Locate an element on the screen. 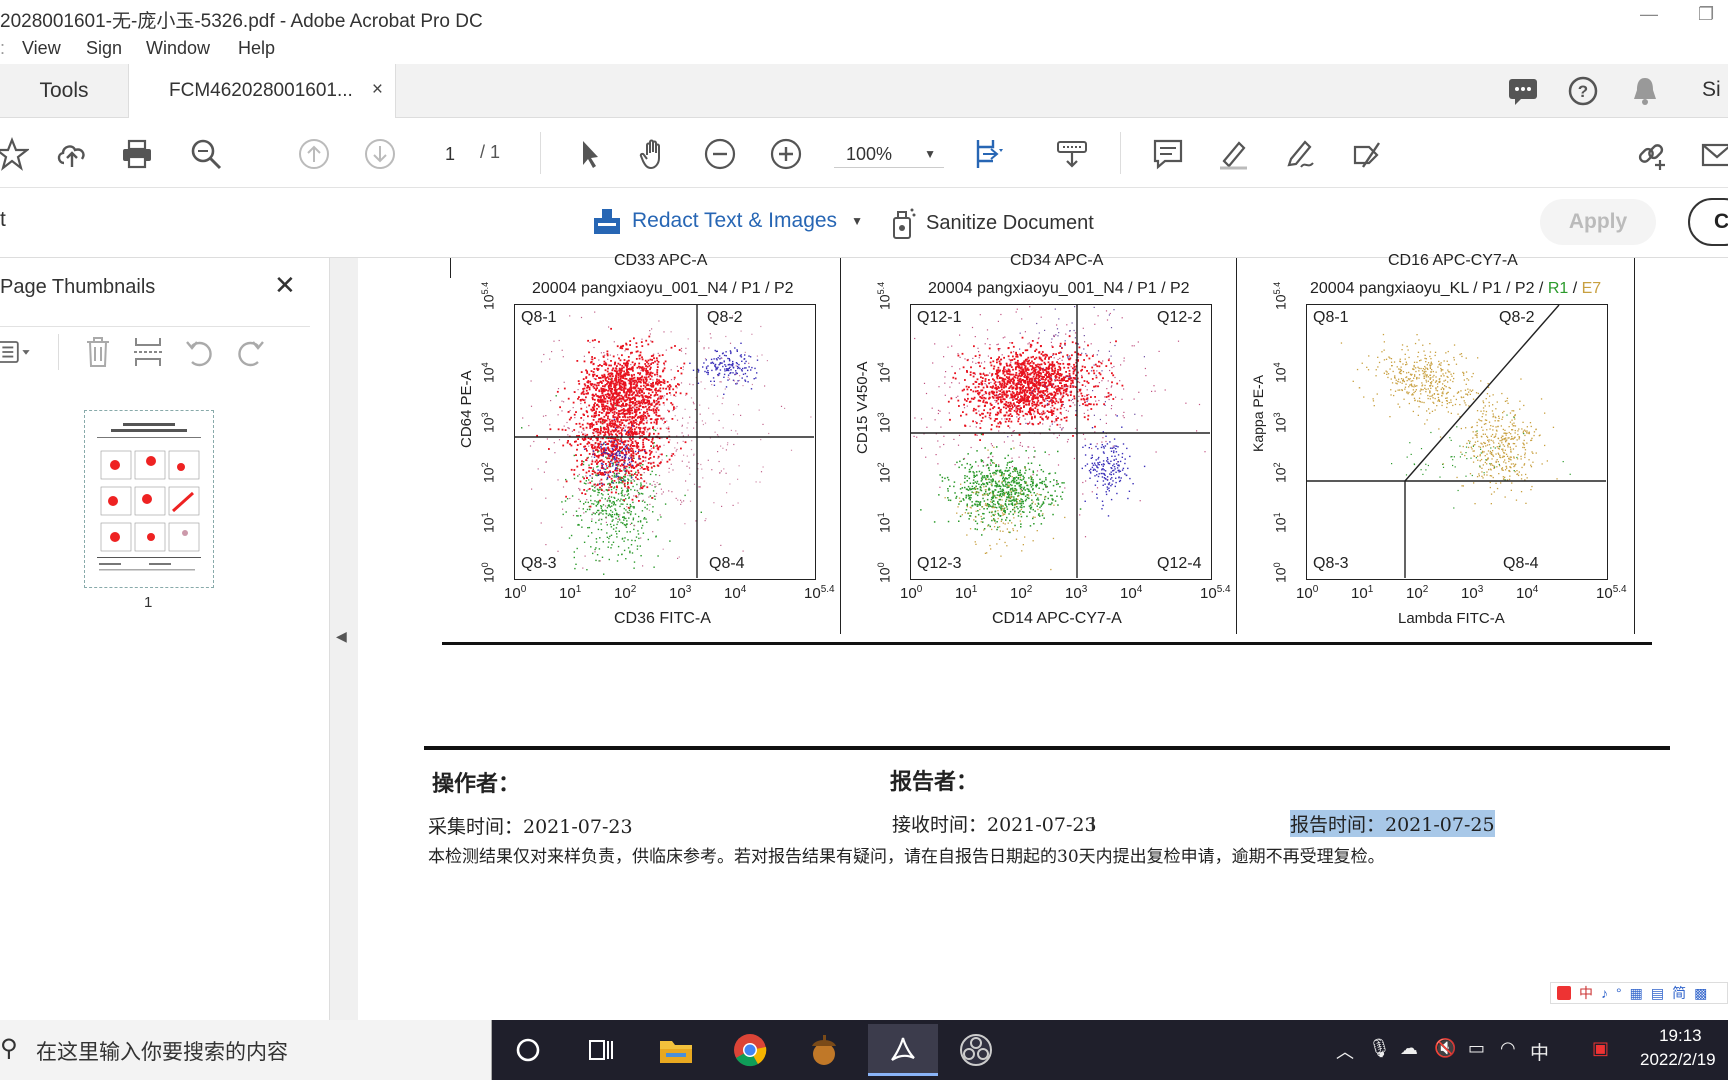 This screenshot has width=1728, height=1080. battery-icon: ▭ is located at coordinates (1476, 1048).